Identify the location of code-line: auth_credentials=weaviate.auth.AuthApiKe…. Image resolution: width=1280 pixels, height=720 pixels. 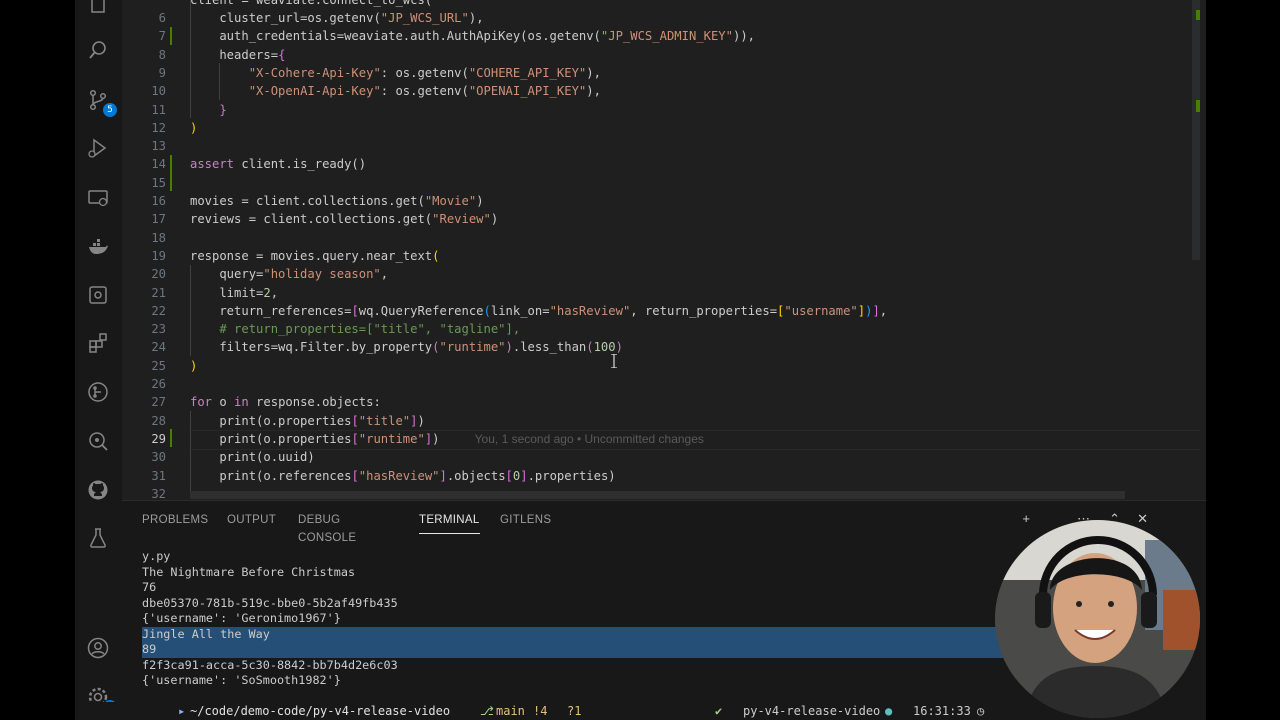
(472, 36).